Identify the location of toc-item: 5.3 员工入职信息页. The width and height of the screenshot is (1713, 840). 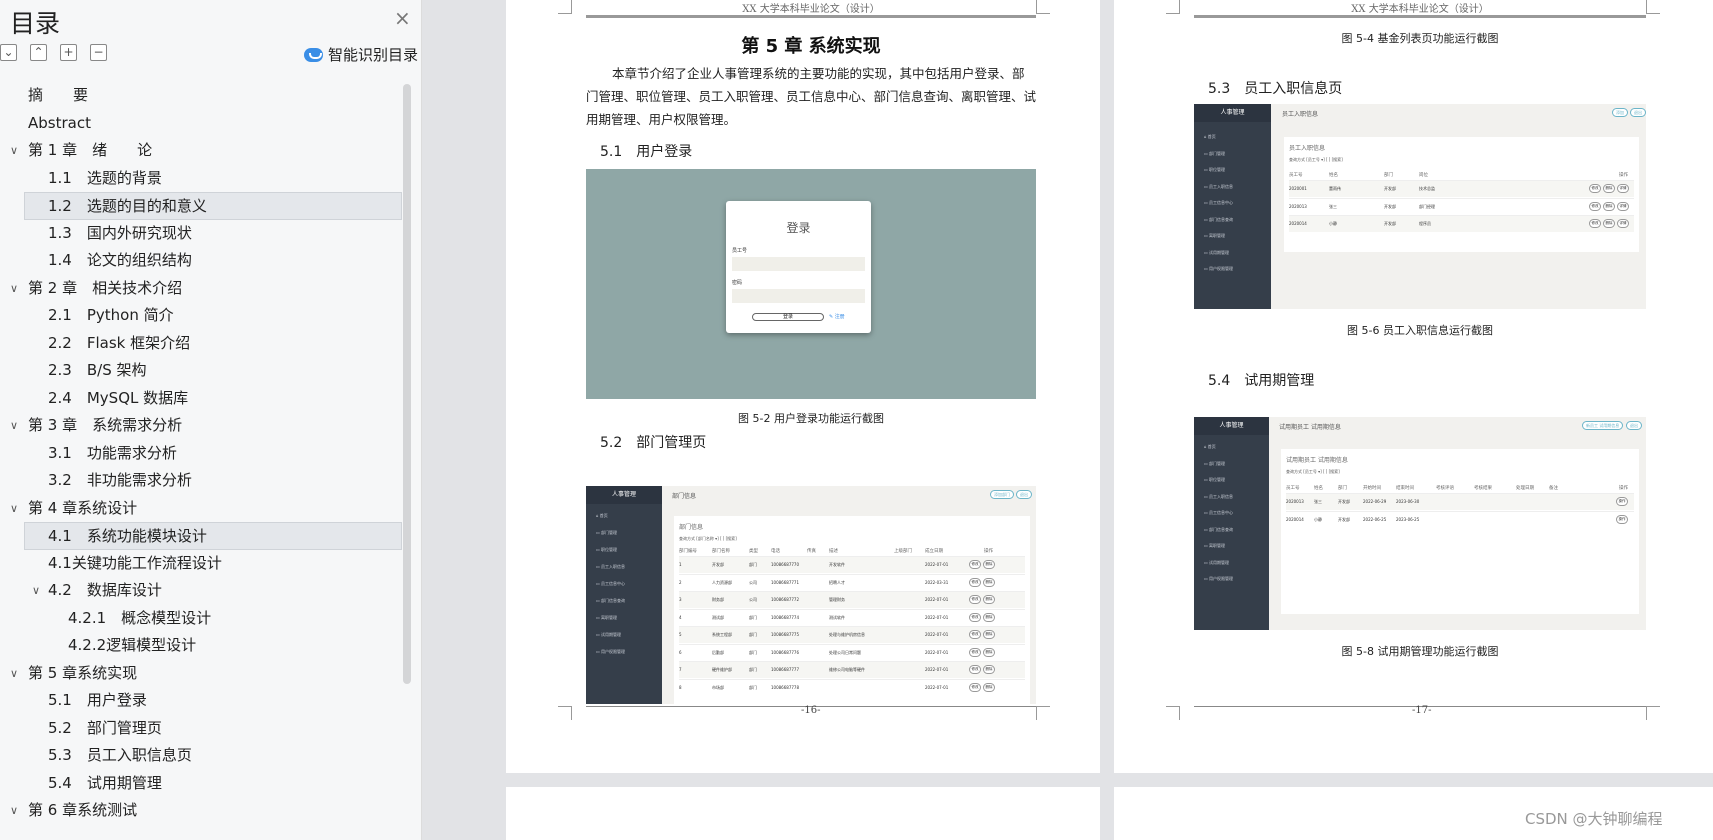
(201, 756).